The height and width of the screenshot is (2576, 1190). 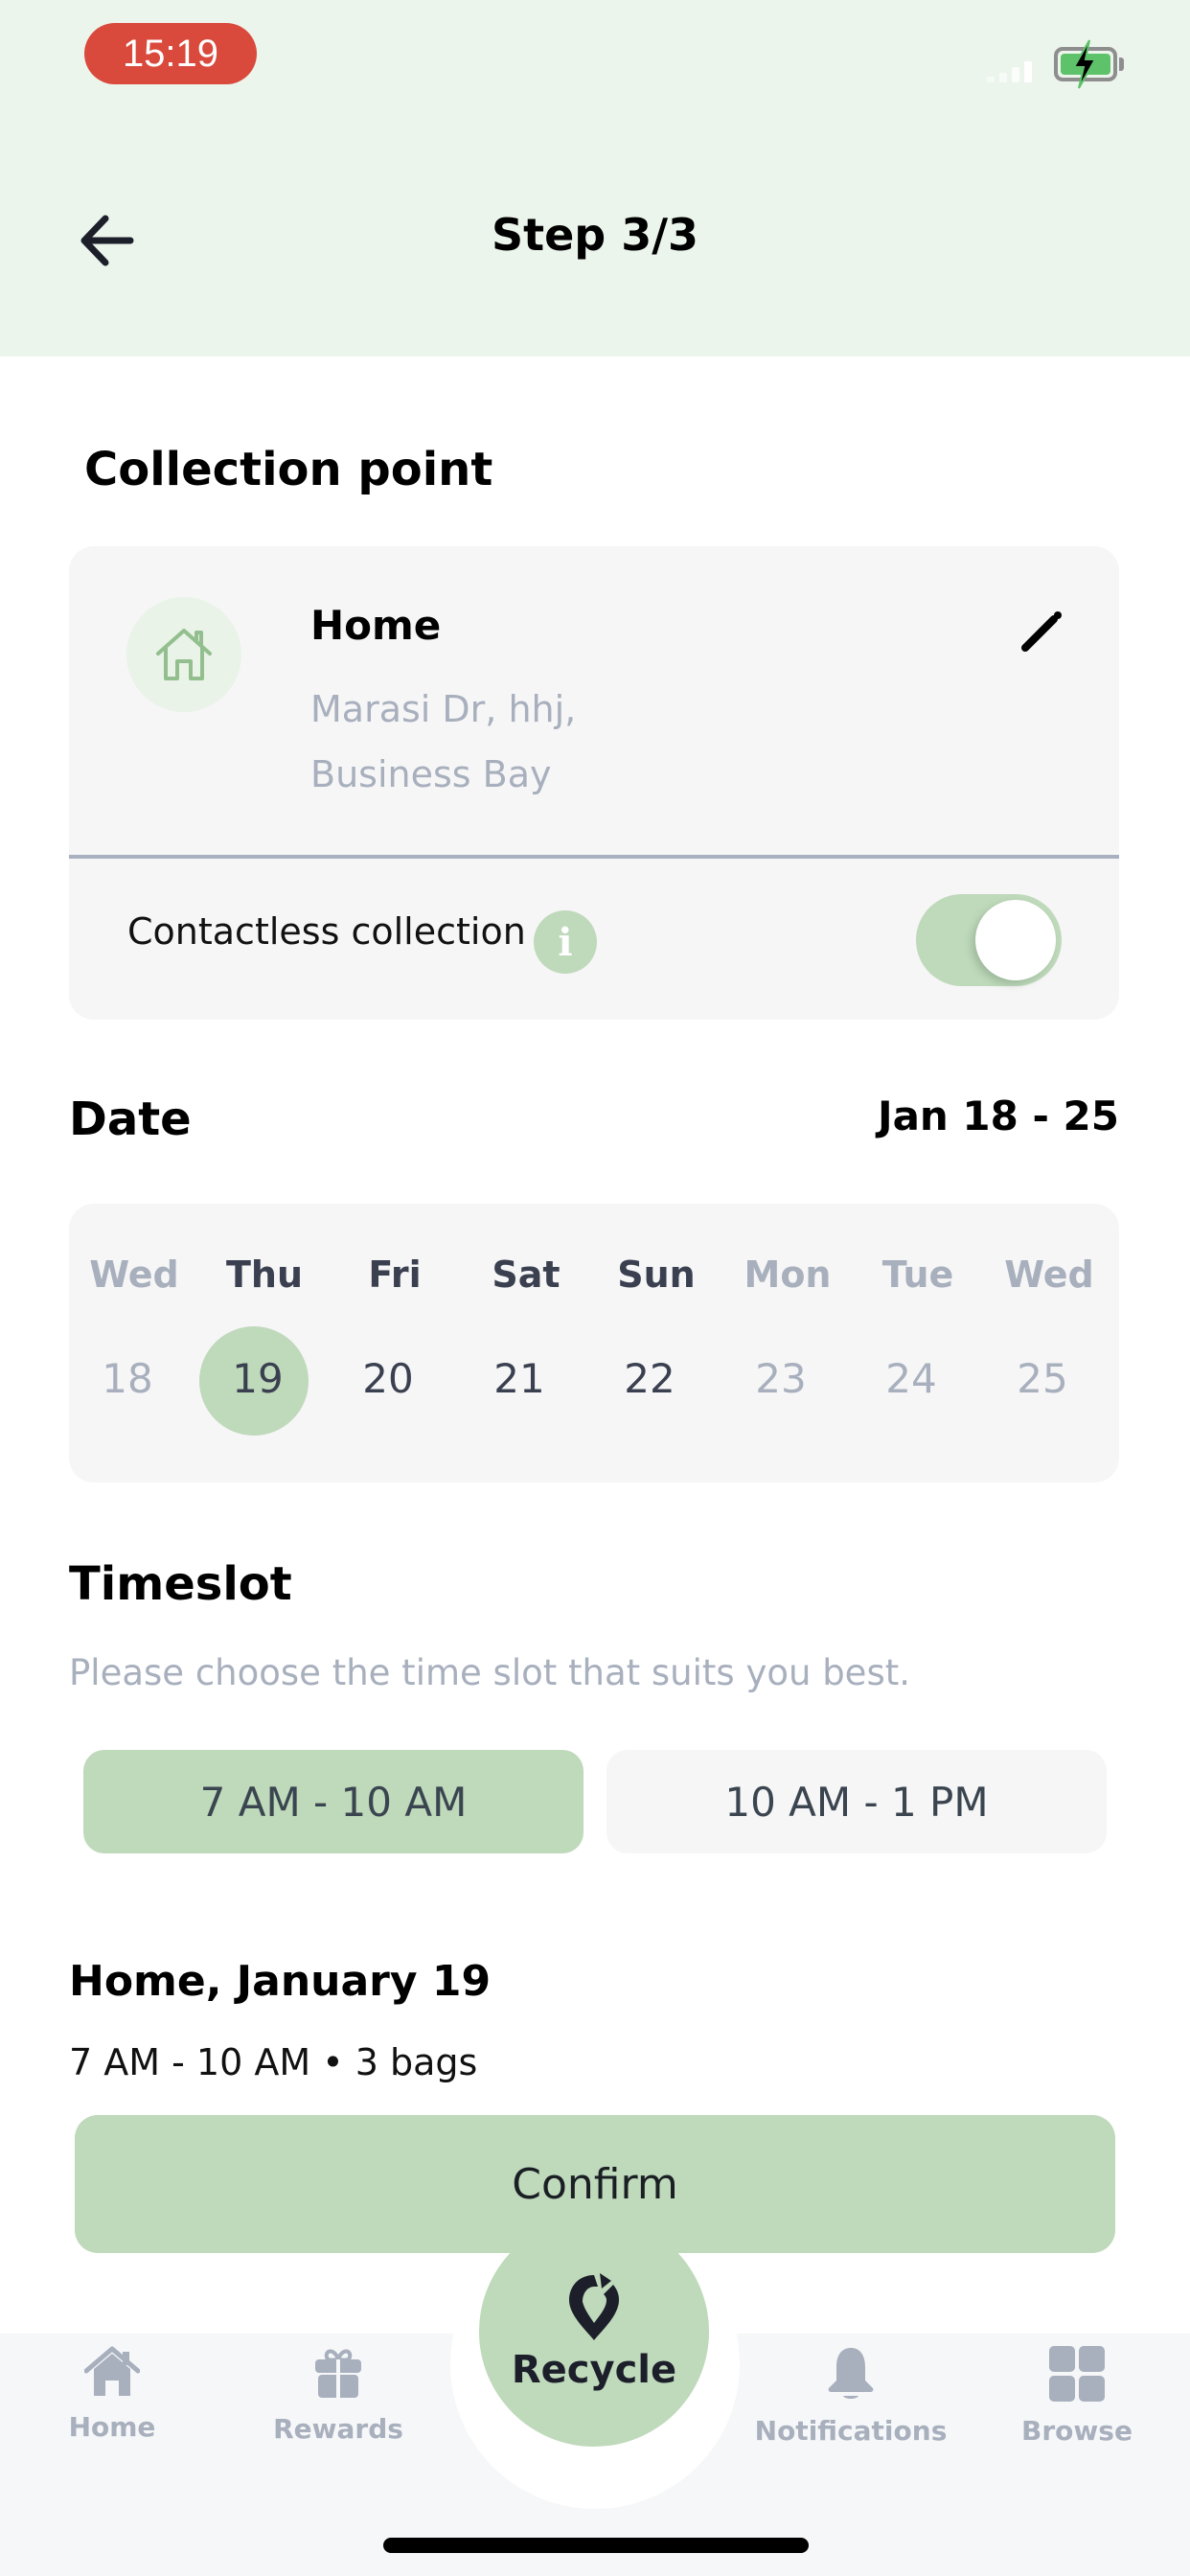 I want to click on edit-pencil-icon, so click(x=1041, y=632).